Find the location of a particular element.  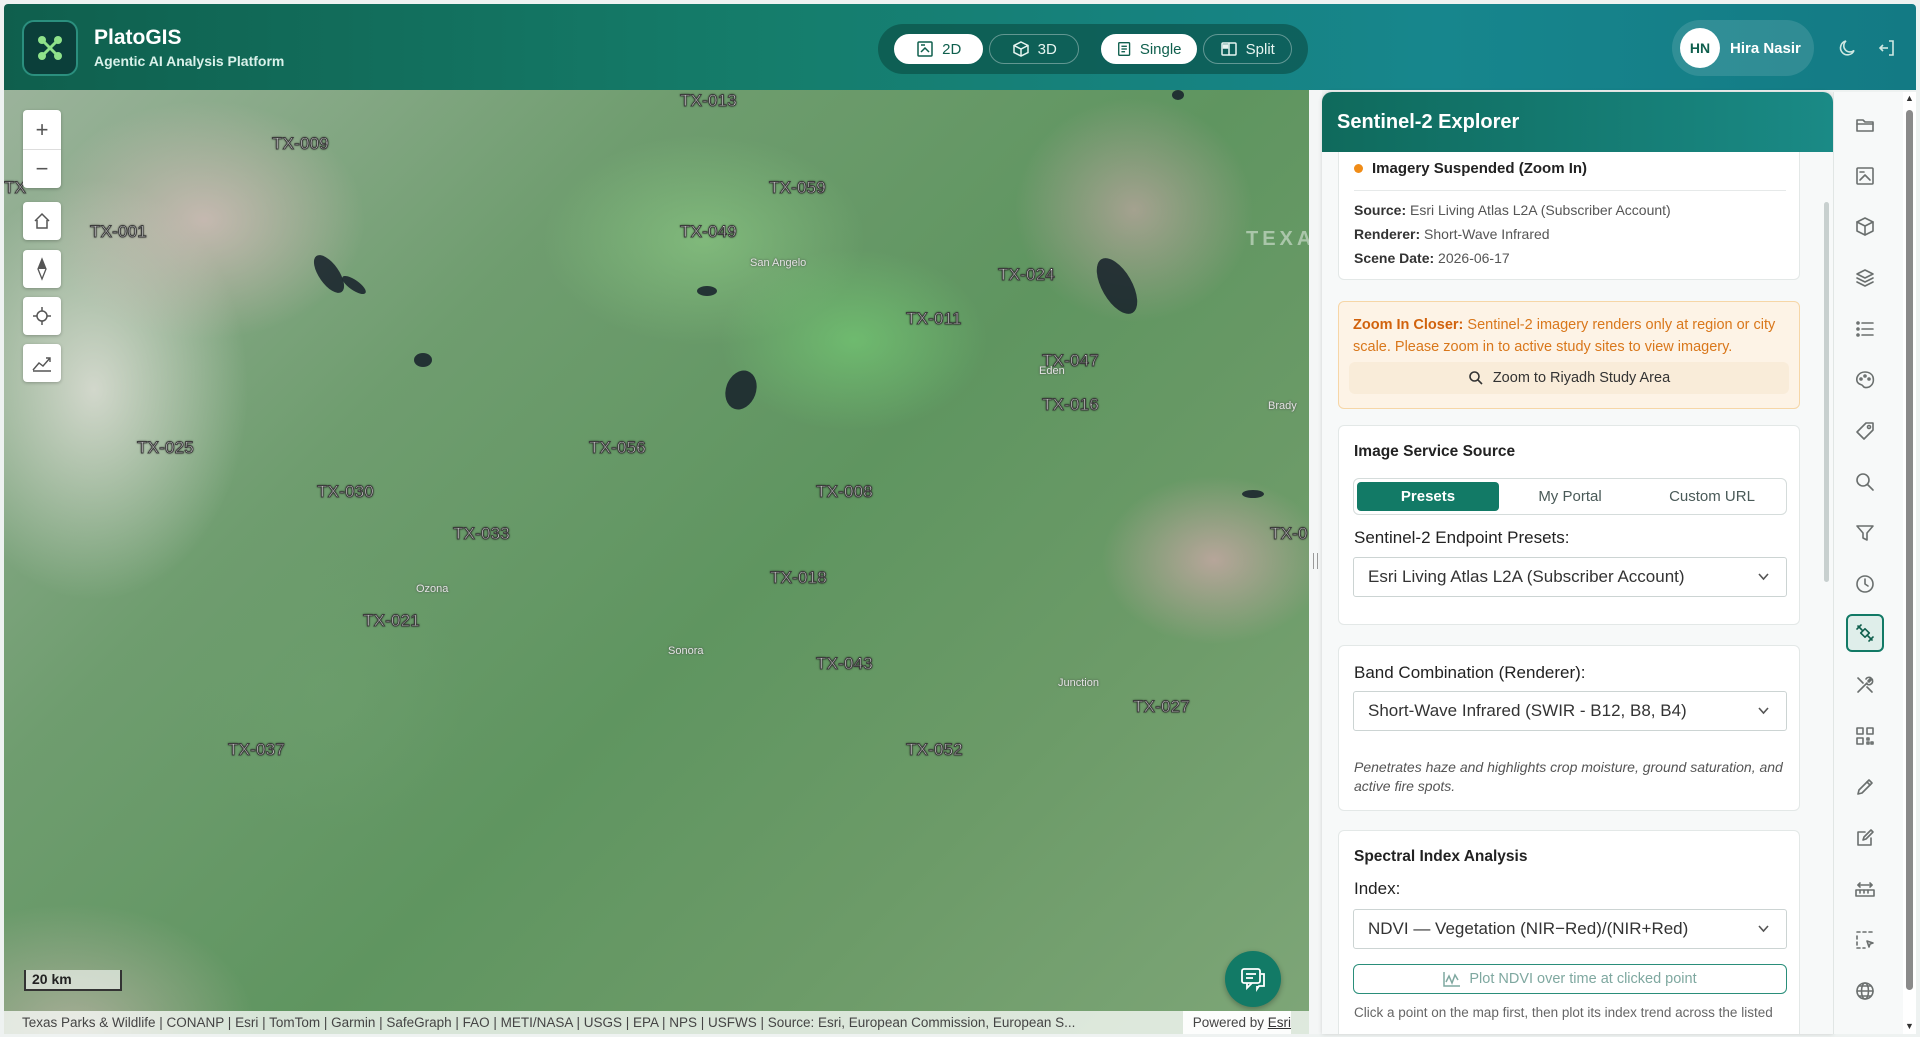

site-label: TX-021 is located at coordinates (392, 621).